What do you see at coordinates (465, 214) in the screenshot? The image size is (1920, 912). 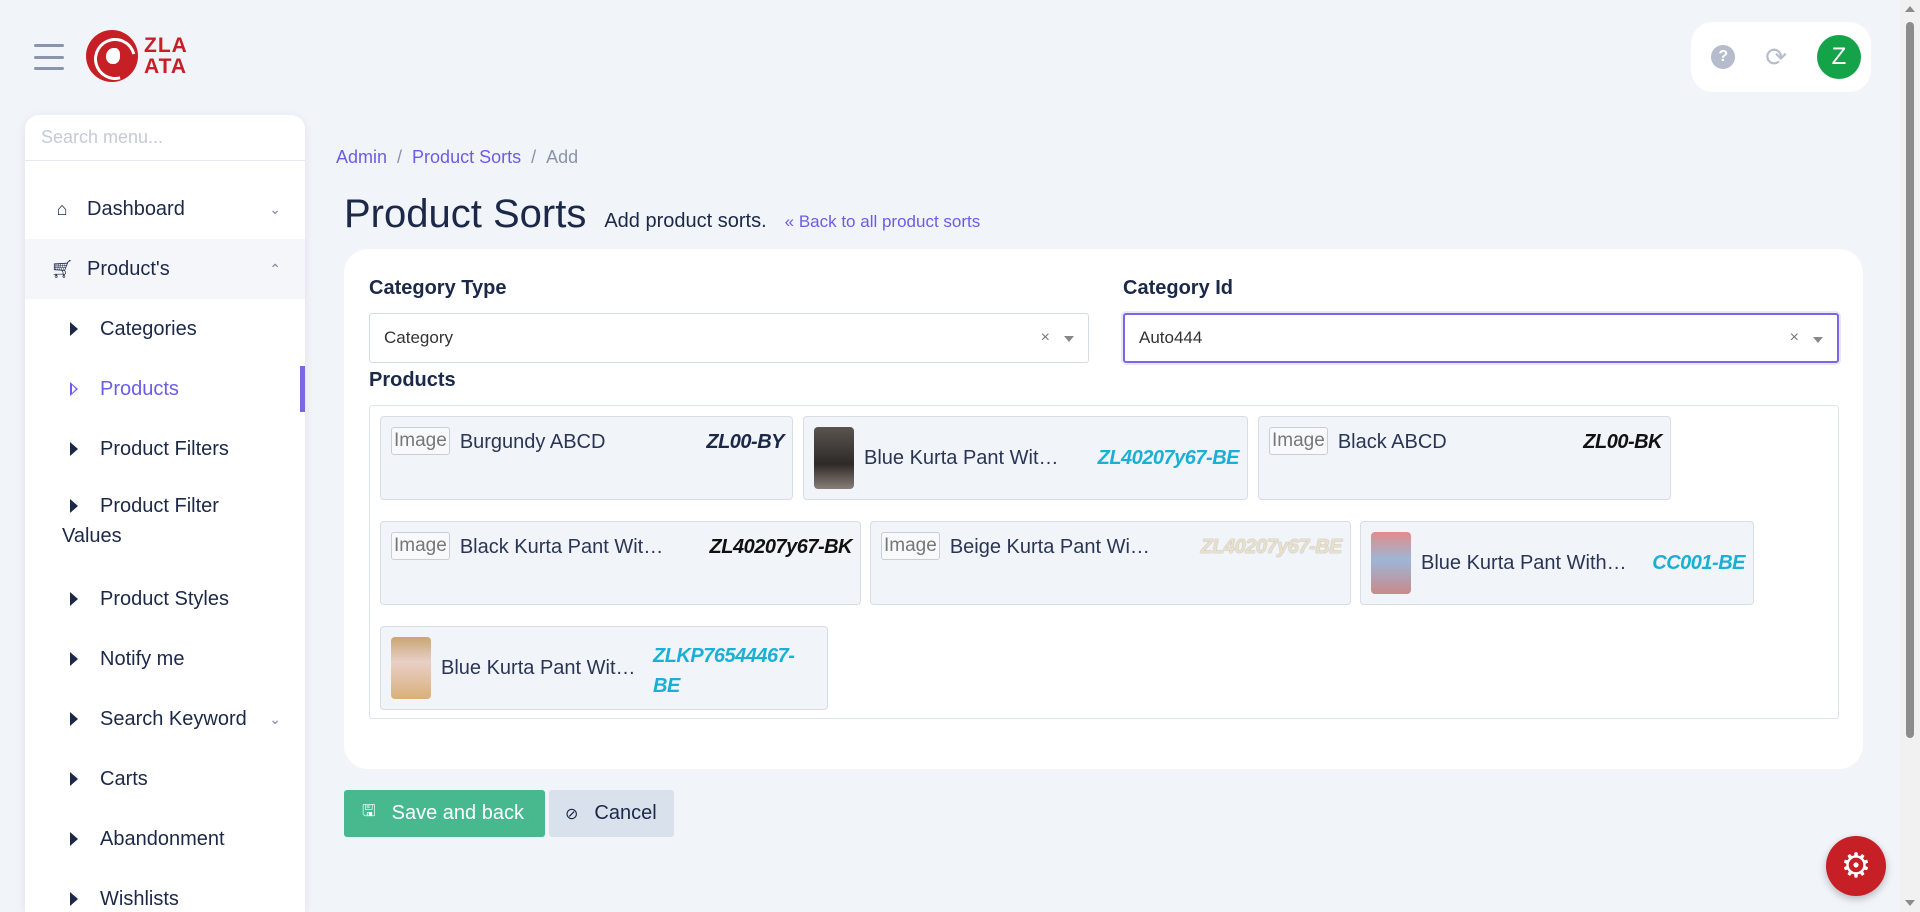 I see `page-title: Product Sorts` at bounding box center [465, 214].